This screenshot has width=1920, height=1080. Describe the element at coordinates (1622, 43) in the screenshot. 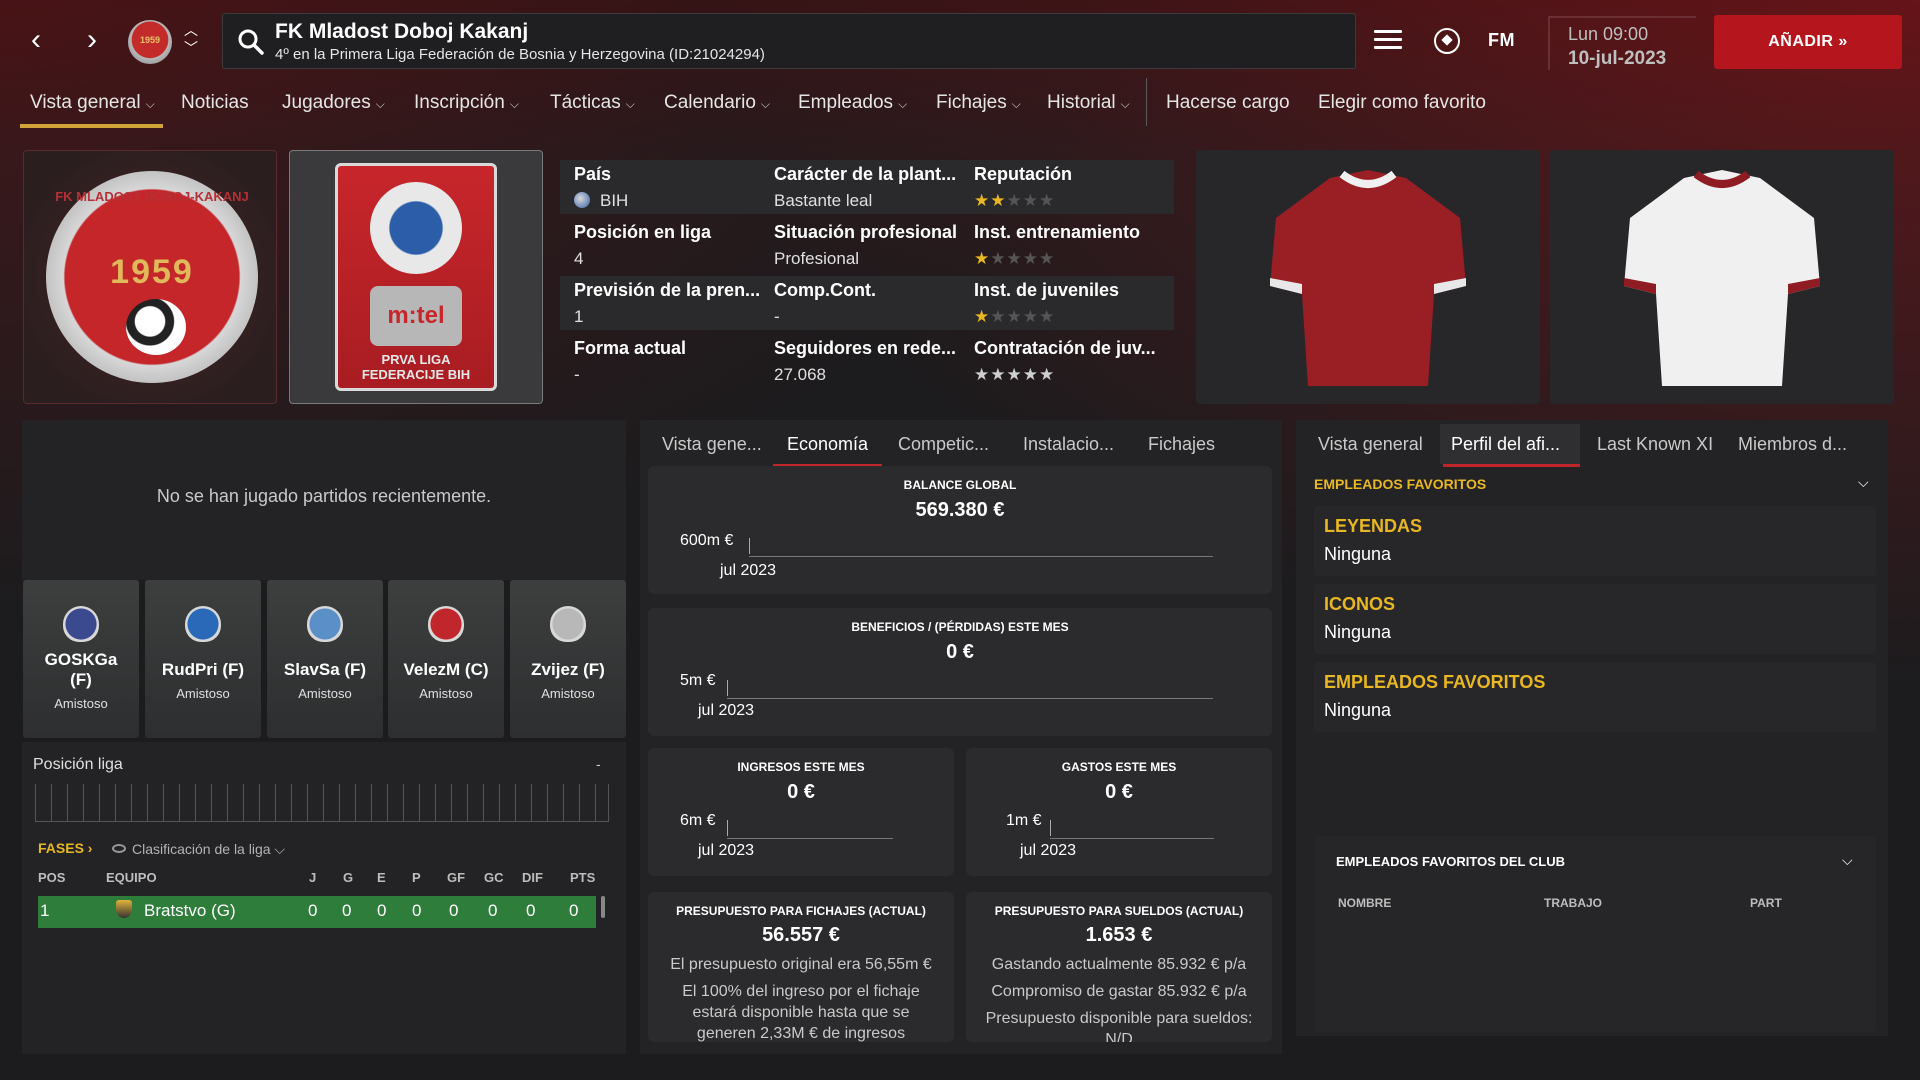

I see `date-display: Lun 09:00 10-jul-2023` at that location.